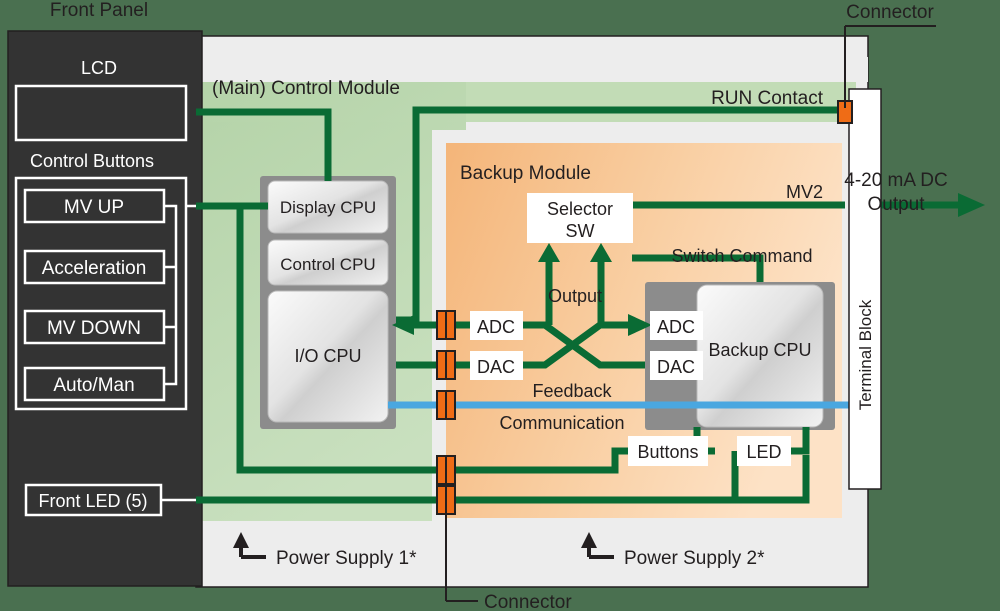  Describe the element at coordinates (575, 296) in the screenshot. I see `output-label: Output` at that location.